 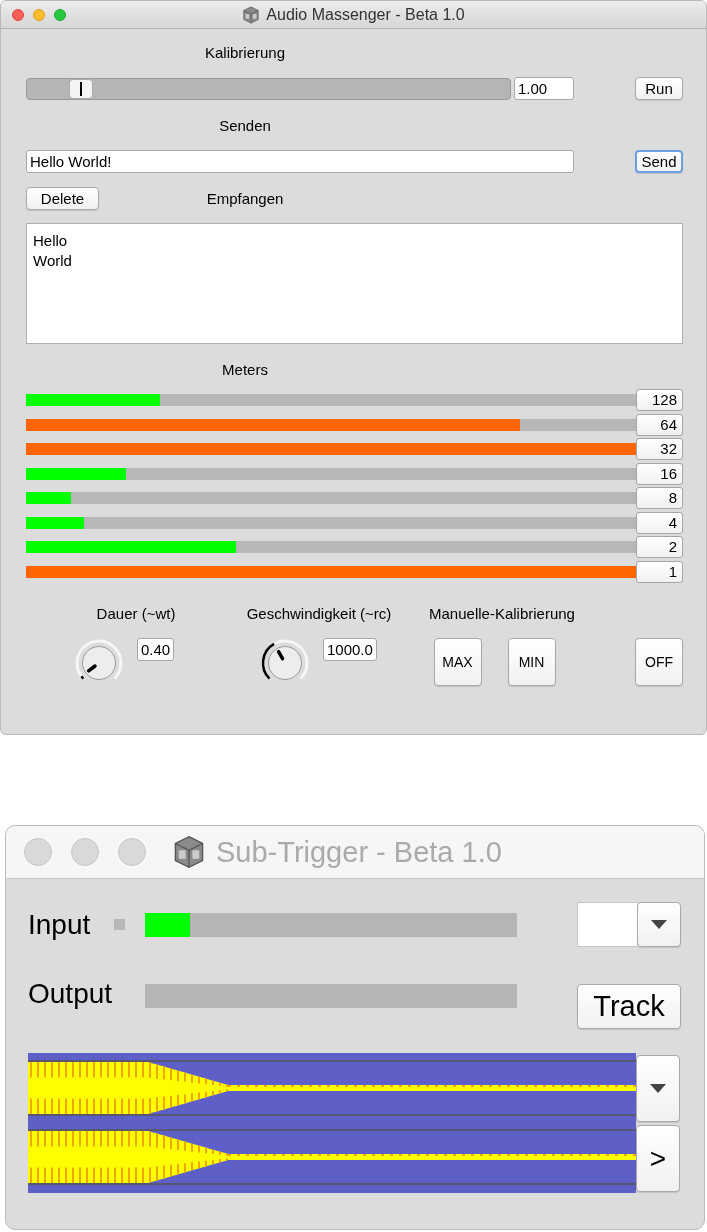 I want to click on received-line: Hello, so click(x=51, y=241).